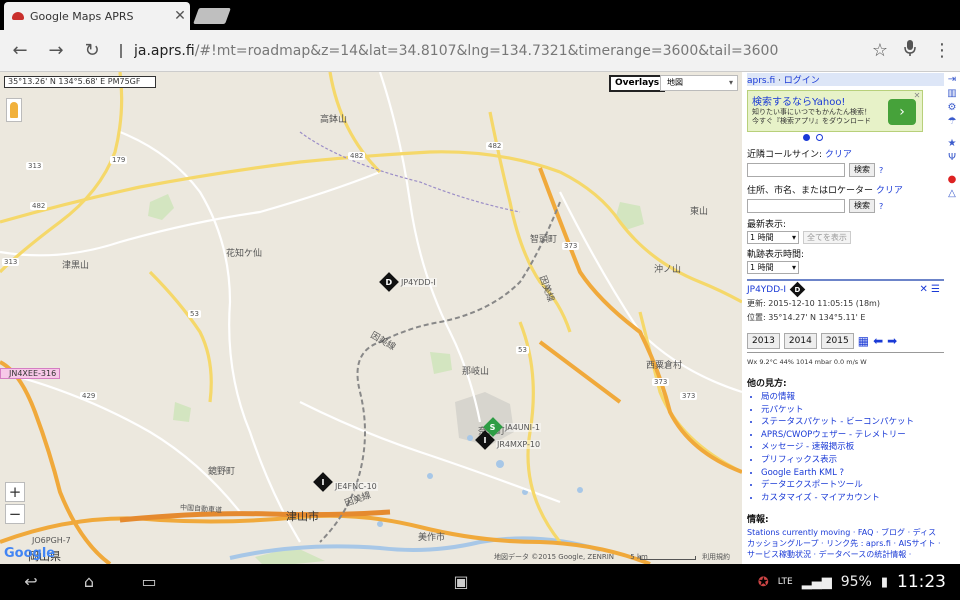 This screenshot has width=960, height=600. What do you see at coordinates (485, 439) in the screenshot?
I see `station-symbol-icon: I` at bounding box center [485, 439].